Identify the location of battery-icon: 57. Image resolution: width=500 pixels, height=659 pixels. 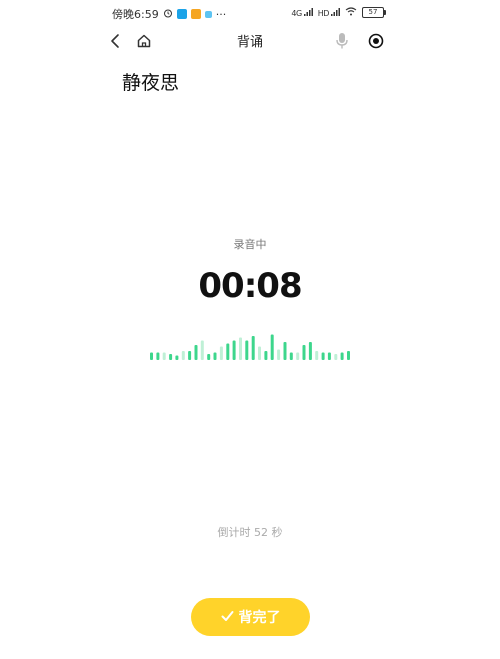
(374, 12).